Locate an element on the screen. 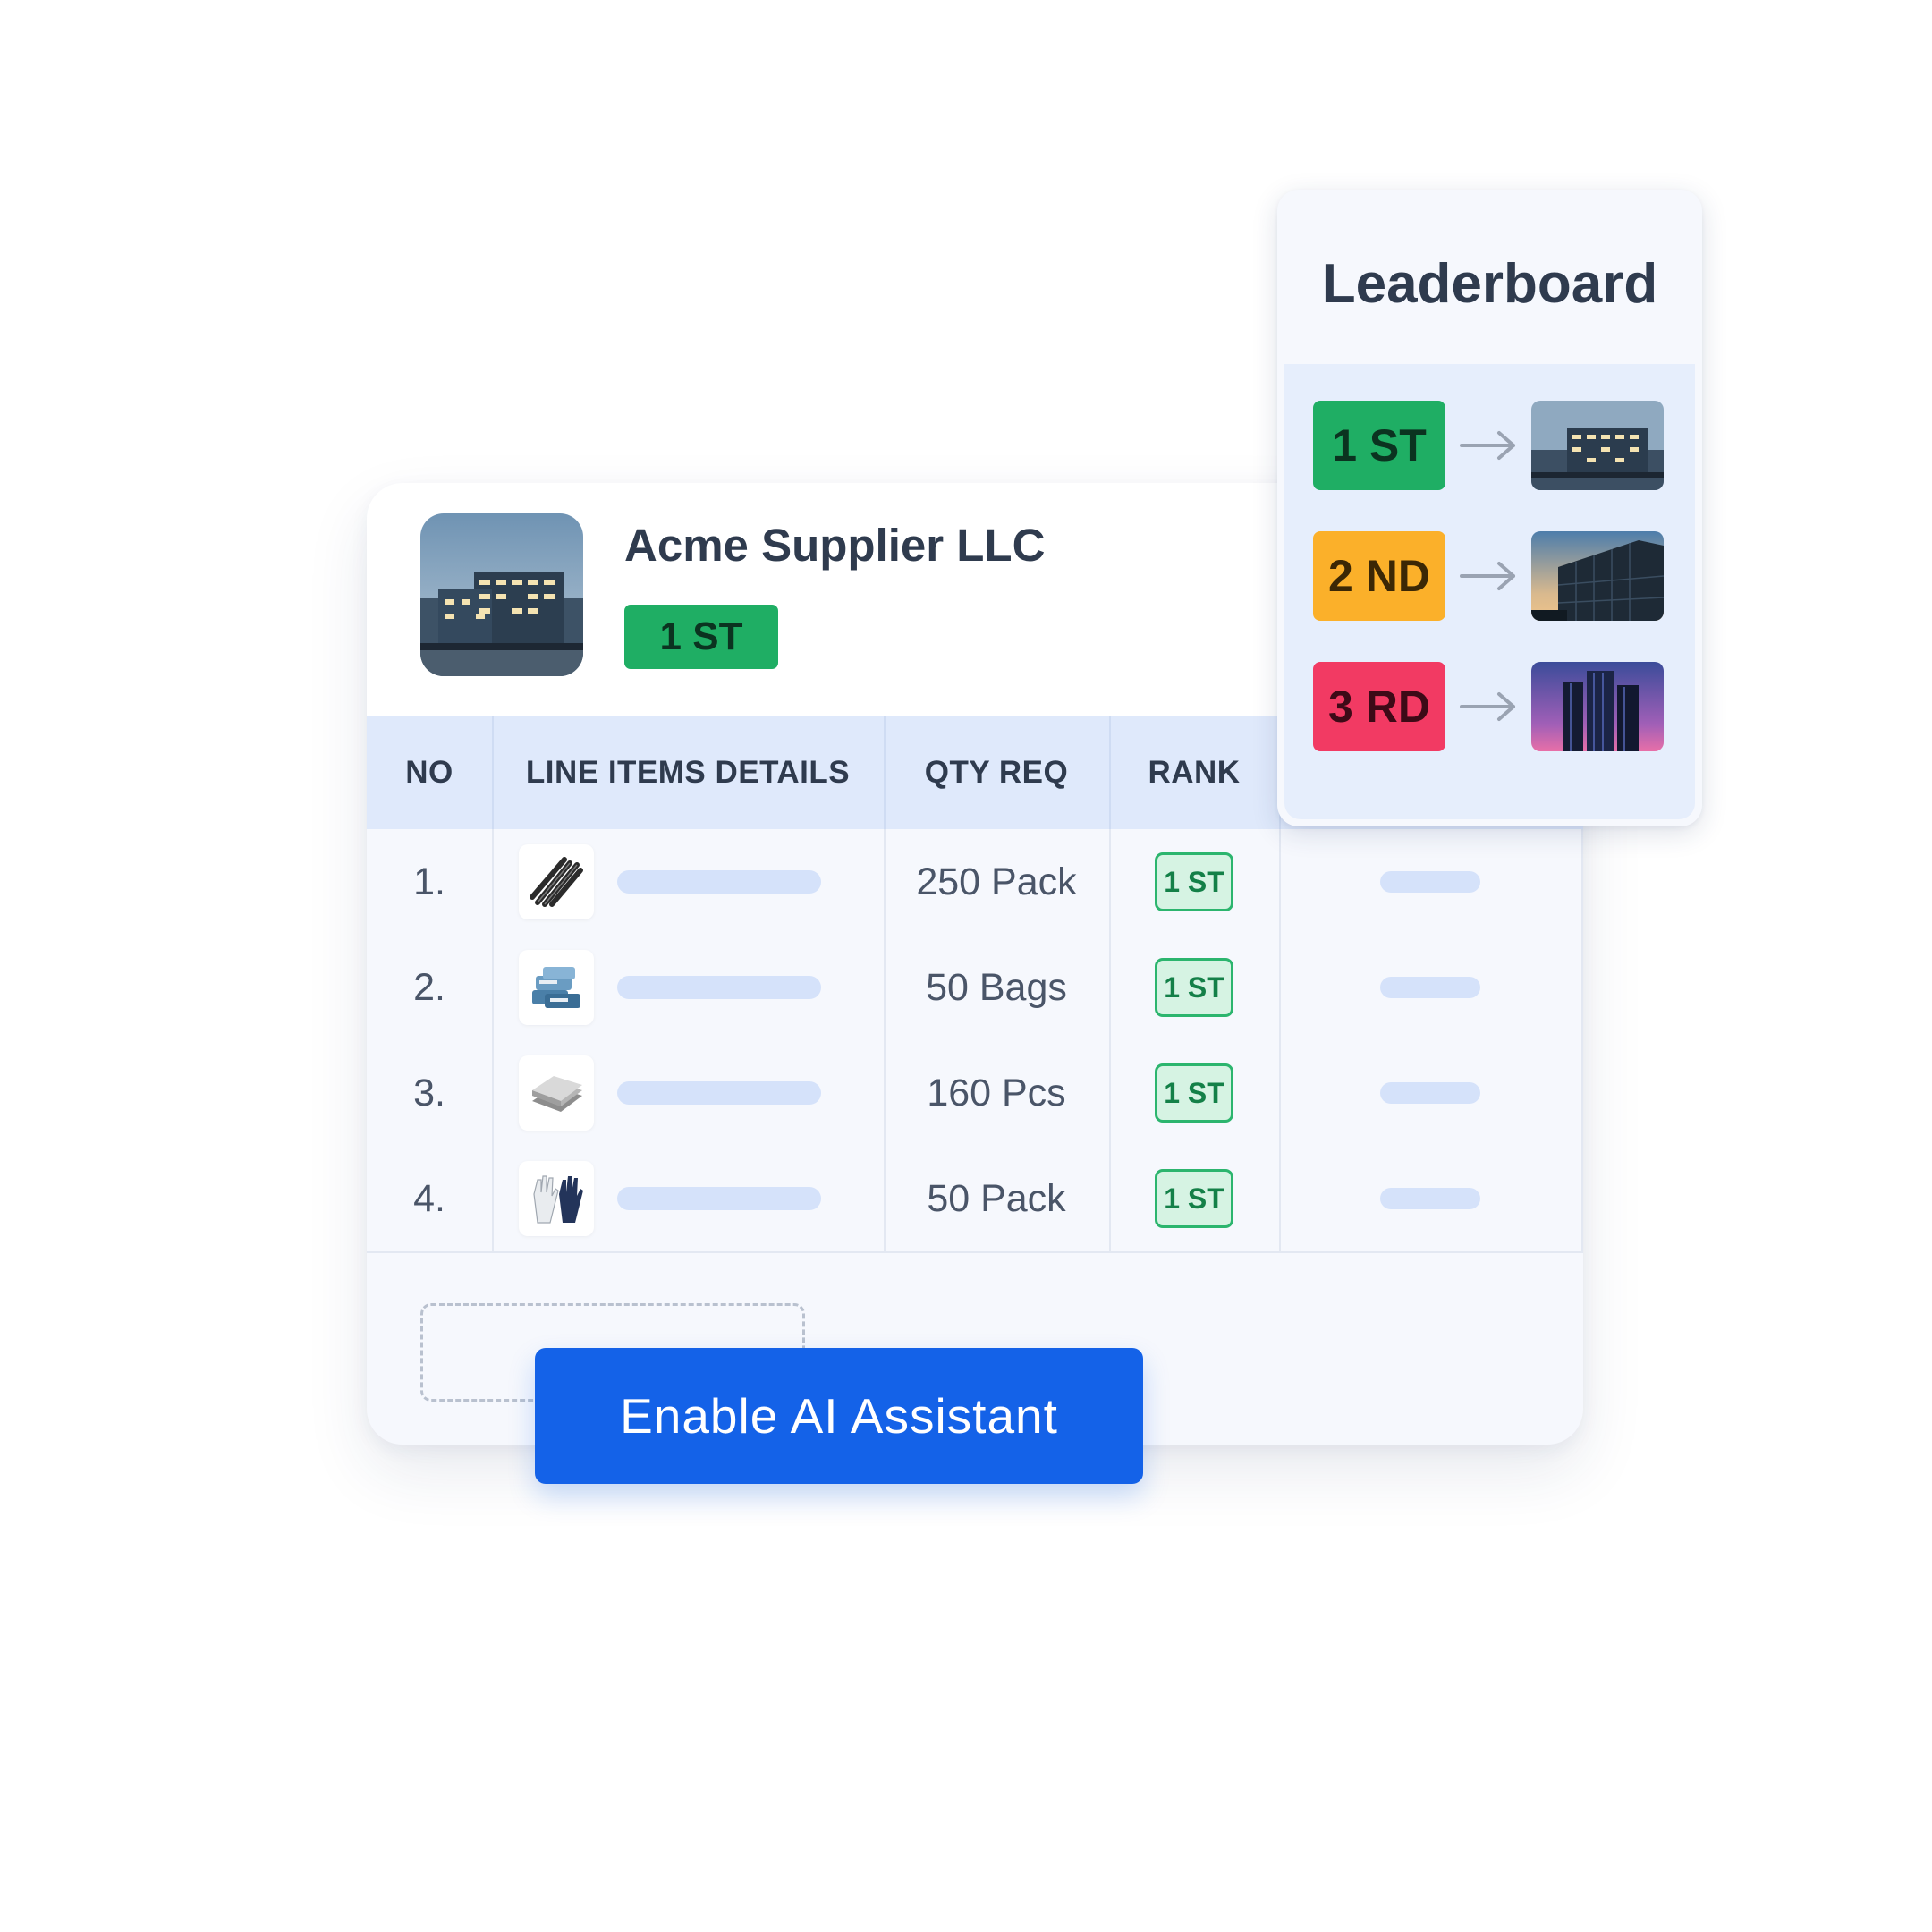 Image resolution: width=1932 pixels, height=1932 pixels. enable-ai-assistant-button: Enable AI Assistant is located at coordinates (839, 1416).